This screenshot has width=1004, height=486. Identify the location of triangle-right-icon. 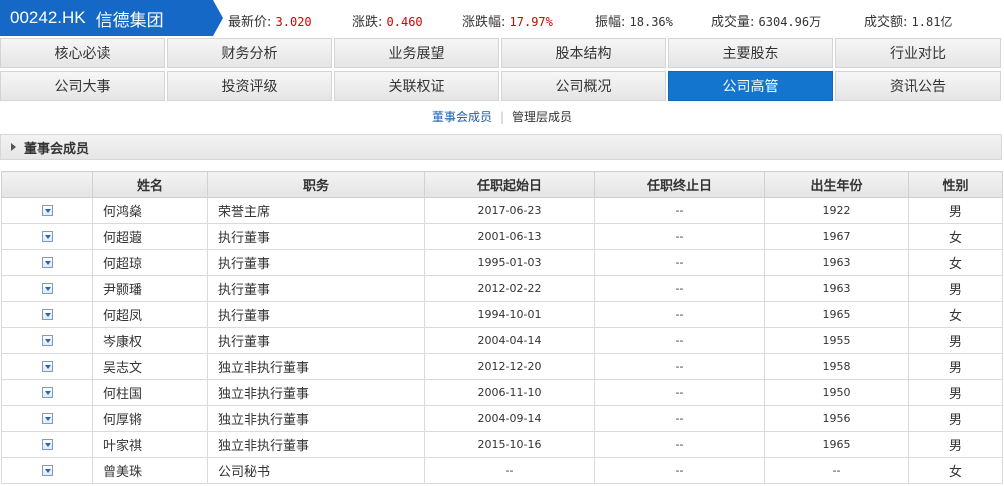
(13, 147).